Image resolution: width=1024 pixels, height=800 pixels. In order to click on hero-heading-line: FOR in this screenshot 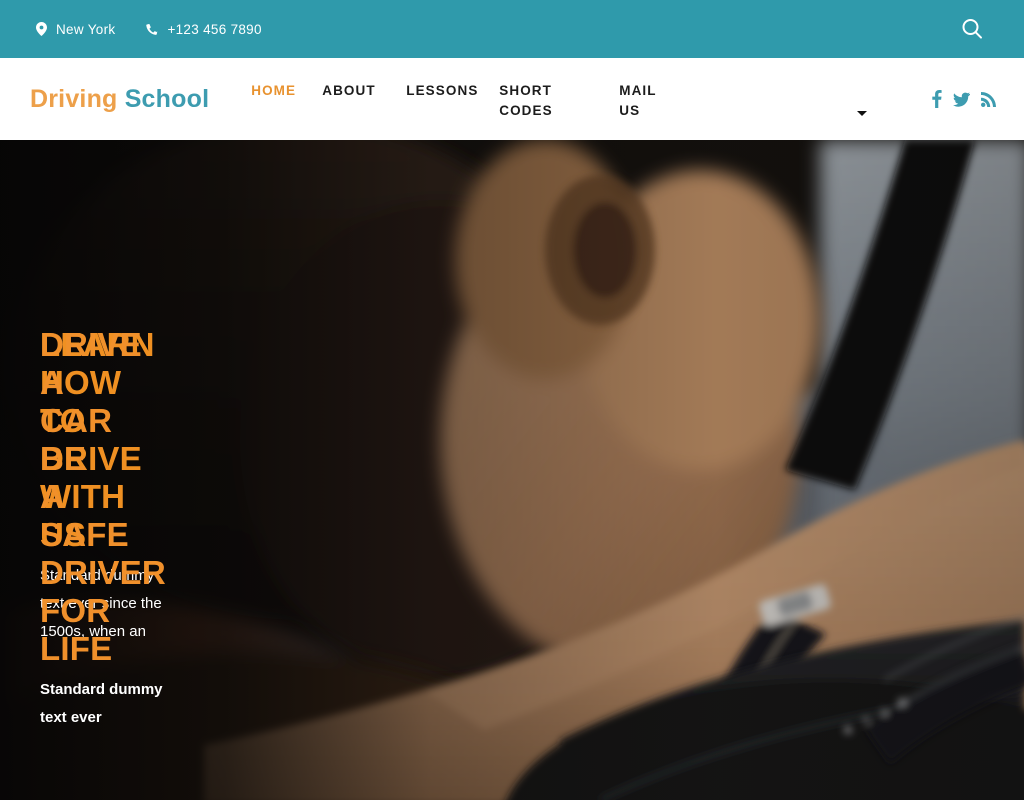, I will do `click(75, 610)`.